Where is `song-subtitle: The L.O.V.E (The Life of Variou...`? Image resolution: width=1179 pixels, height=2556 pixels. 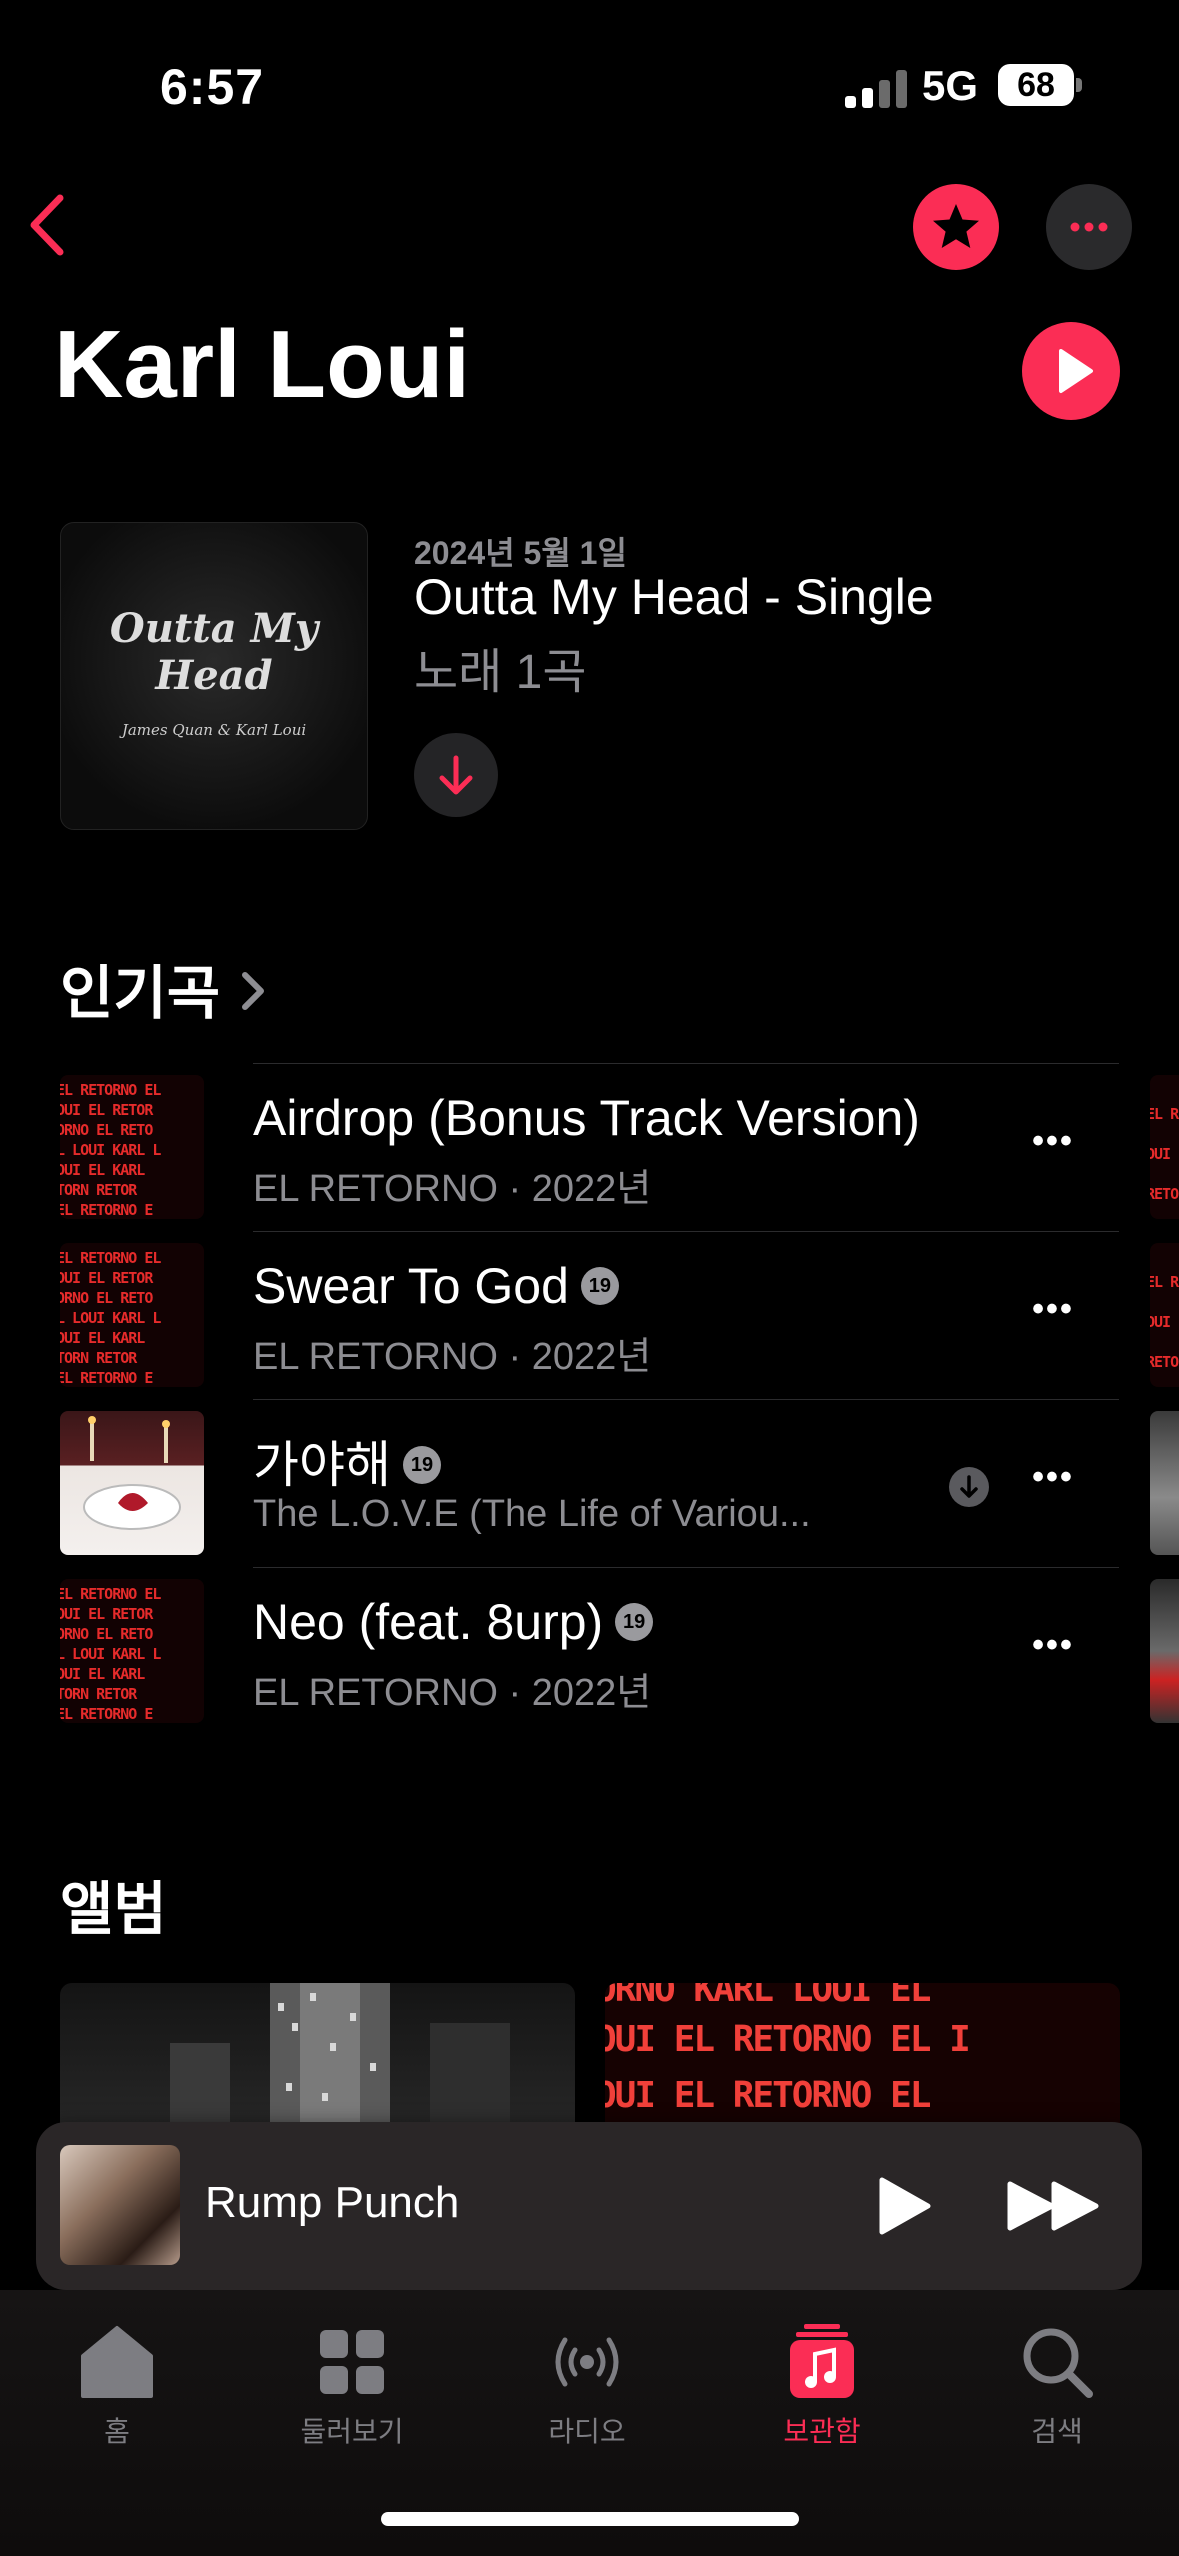
song-subtitle: The L.O.V.E (The Life of Variou... is located at coordinates (532, 1514).